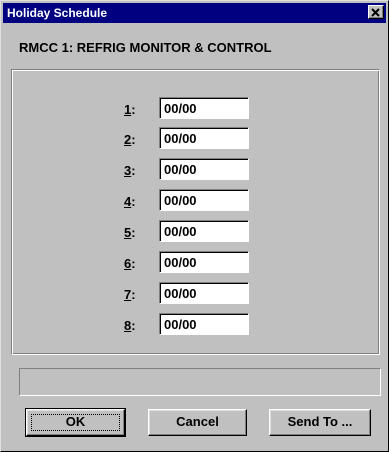  I want to click on holiday-label-3: 3:, so click(130, 170).